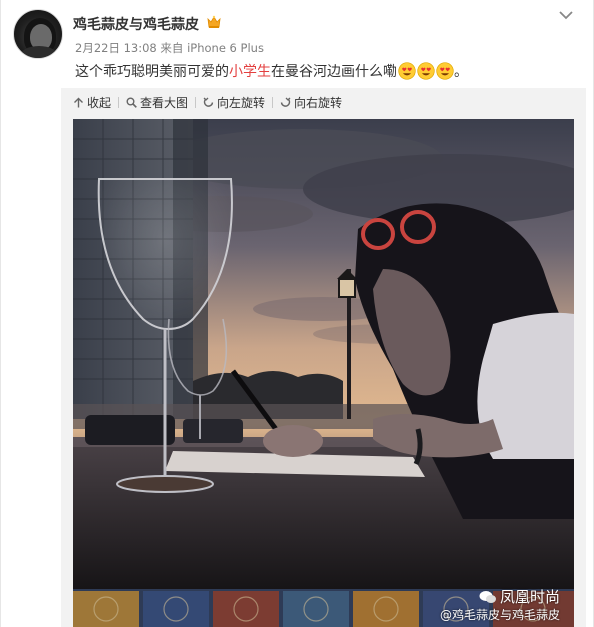  What do you see at coordinates (136, 24) in the screenshot?
I see `username-link: 鸡毛蒜皮与鸡毛蒜皮` at bounding box center [136, 24].